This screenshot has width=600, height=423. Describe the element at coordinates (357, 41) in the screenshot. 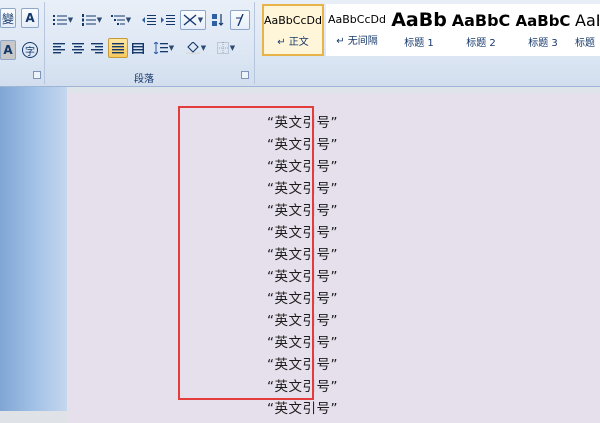

I see `style-name: ↵ 无间隔` at that location.